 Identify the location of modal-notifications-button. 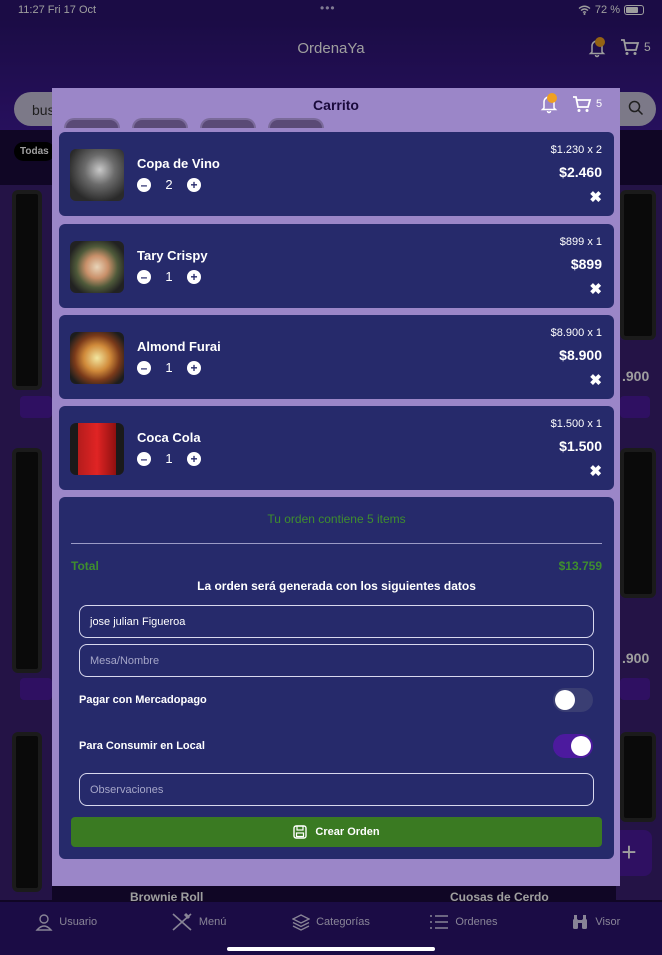
(549, 105).